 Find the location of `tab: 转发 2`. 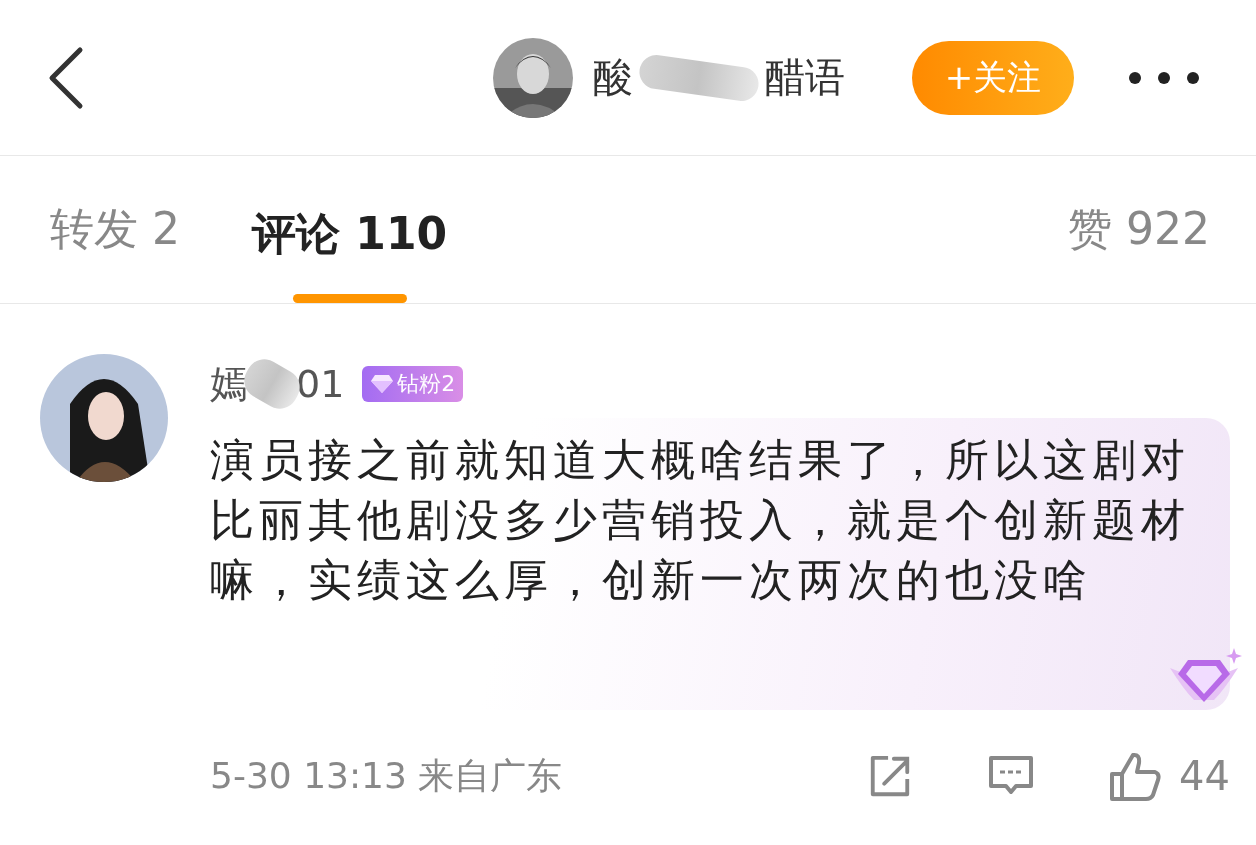

tab: 转发 2 is located at coordinates (115, 229).